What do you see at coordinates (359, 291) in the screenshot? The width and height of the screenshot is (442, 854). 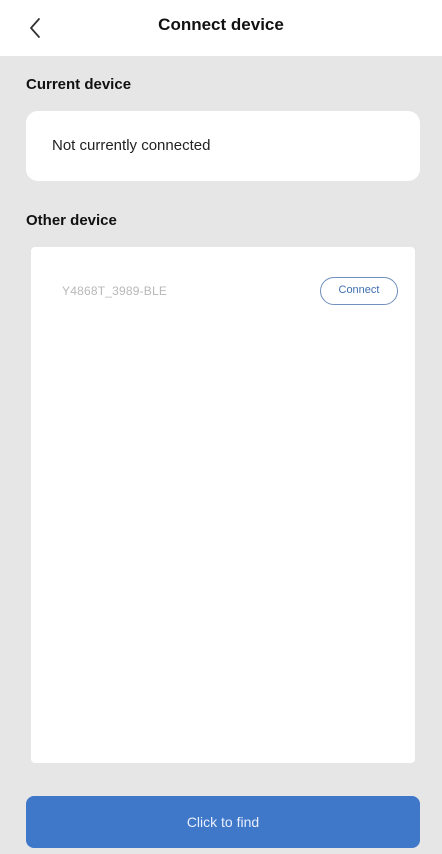 I see `connect-button: Connect` at bounding box center [359, 291].